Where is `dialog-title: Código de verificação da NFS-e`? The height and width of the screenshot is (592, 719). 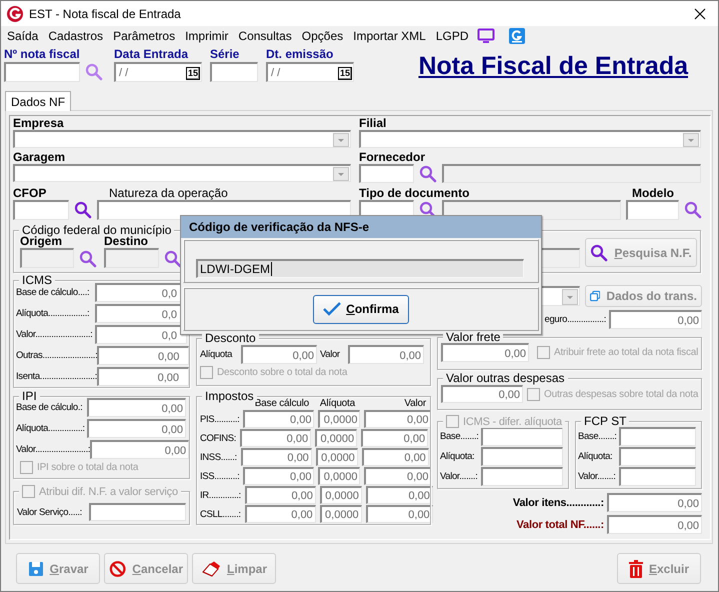
dialog-title: Código de verificação da NFS-e is located at coordinates (361, 227).